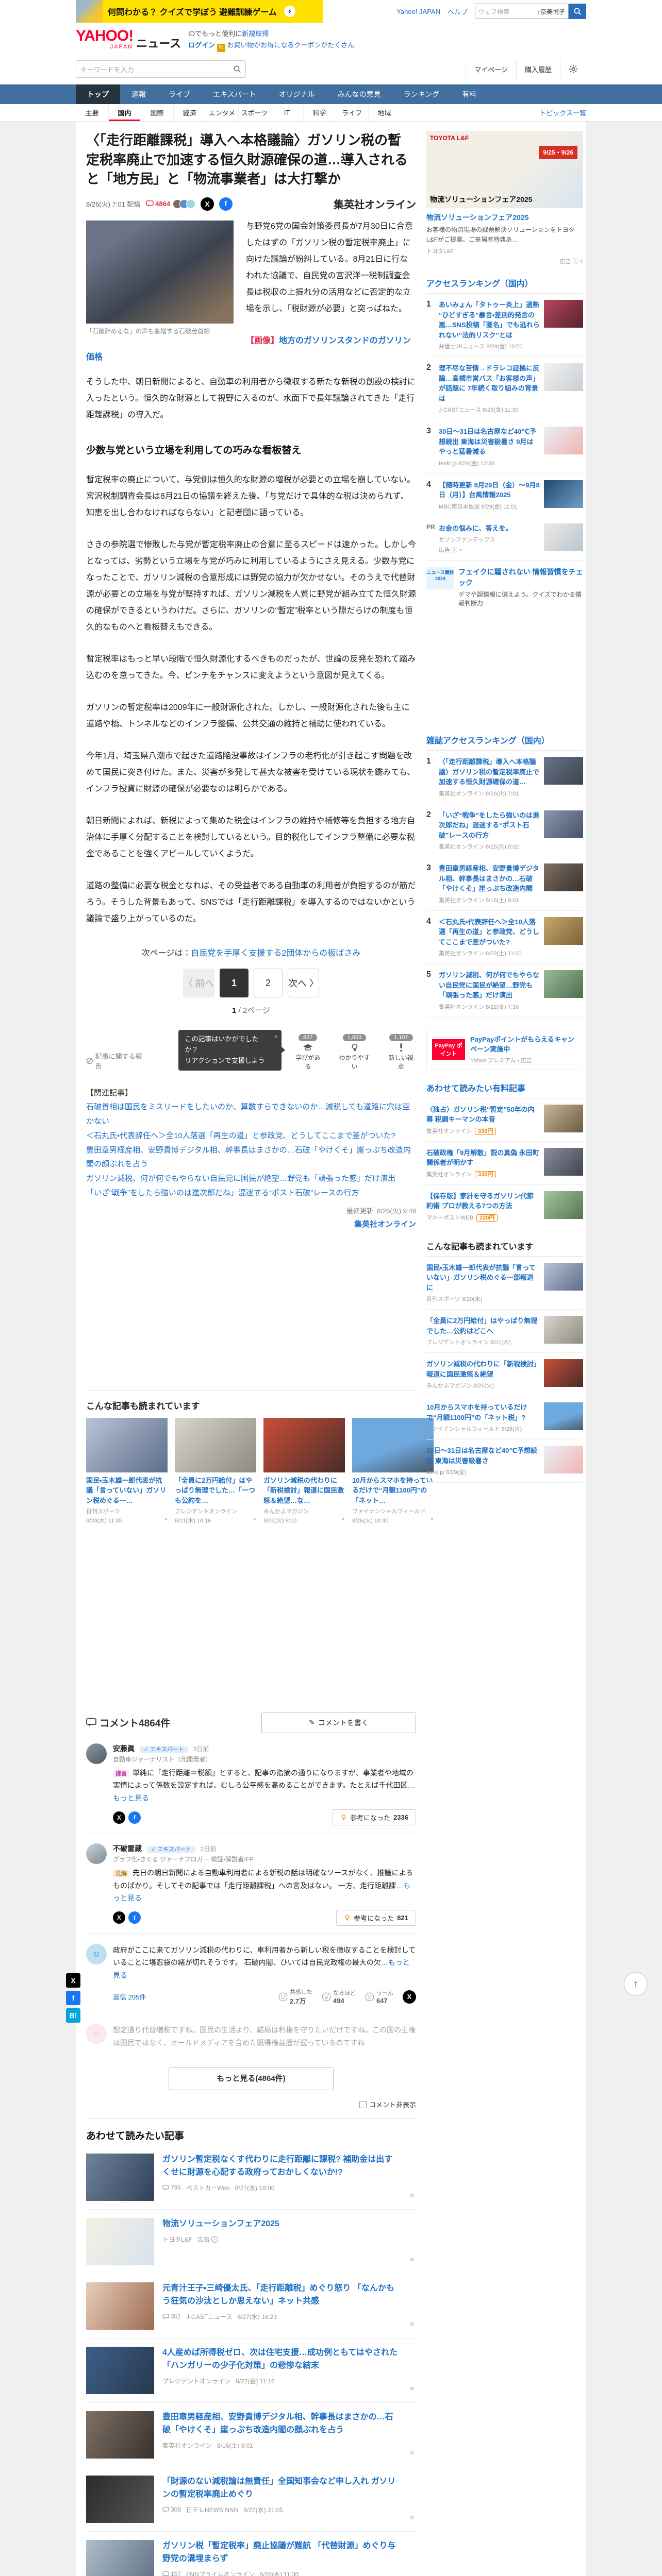  Describe the element at coordinates (180, 94) in the screenshot. I see `tab-live: ライブ` at that location.